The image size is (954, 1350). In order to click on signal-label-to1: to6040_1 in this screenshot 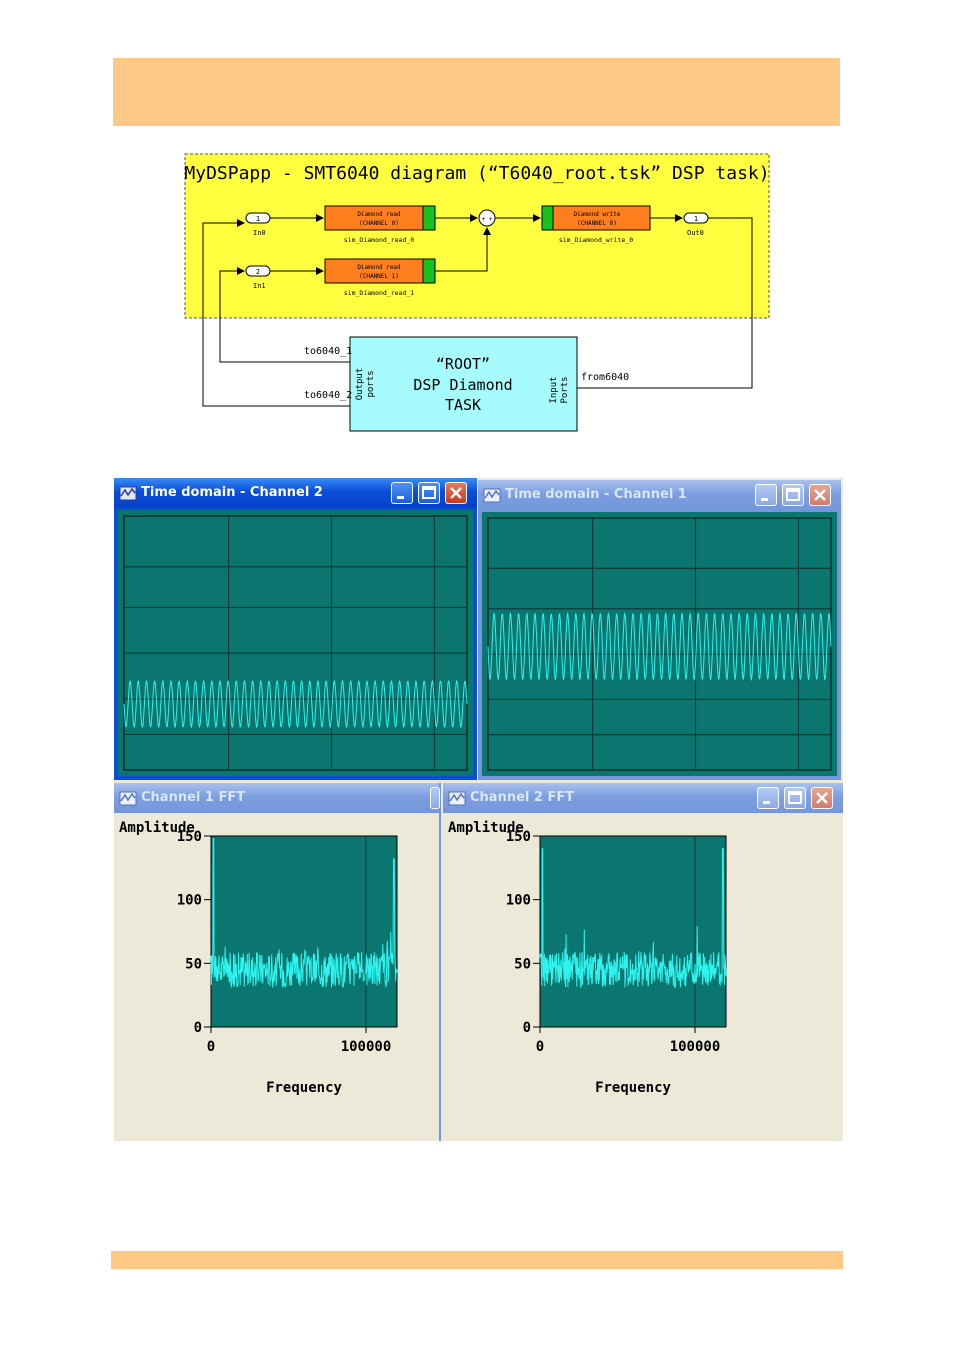, I will do `click(328, 351)`.